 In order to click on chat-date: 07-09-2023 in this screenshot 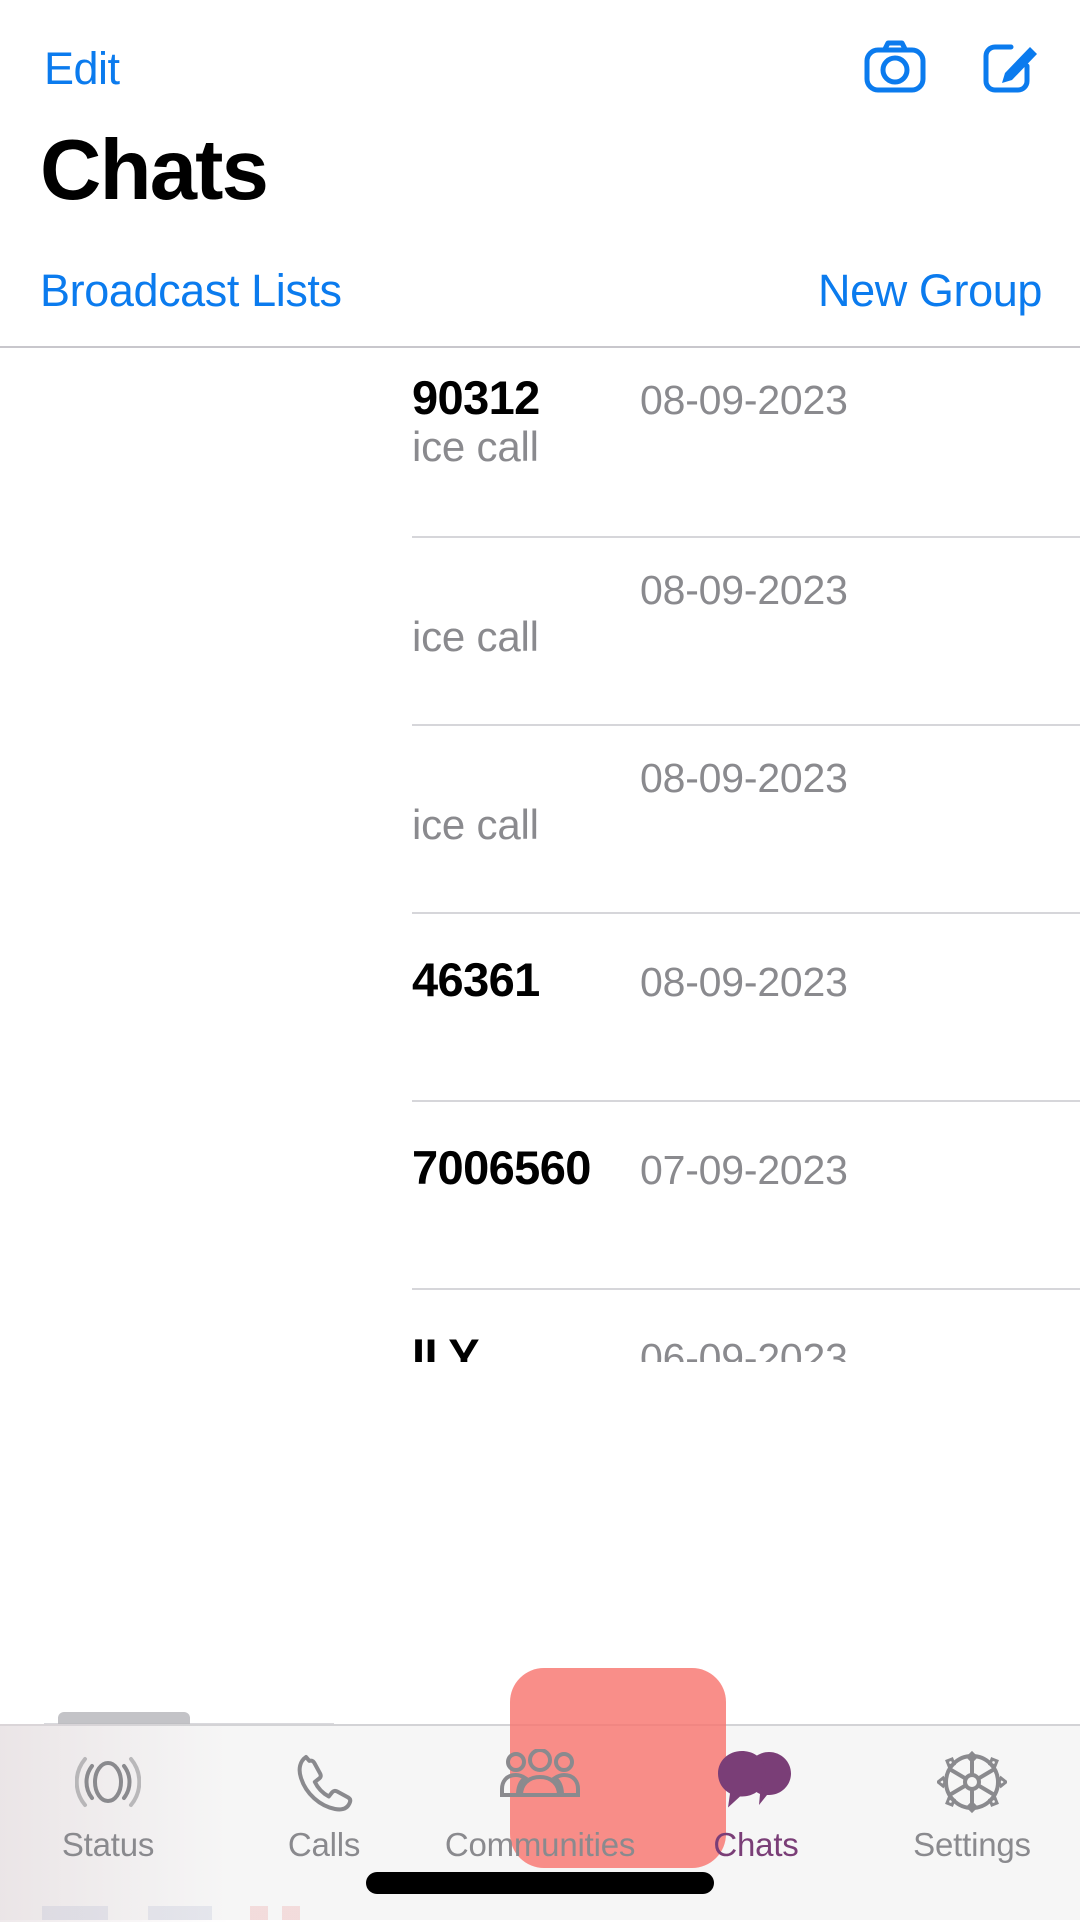, I will do `click(744, 1170)`.